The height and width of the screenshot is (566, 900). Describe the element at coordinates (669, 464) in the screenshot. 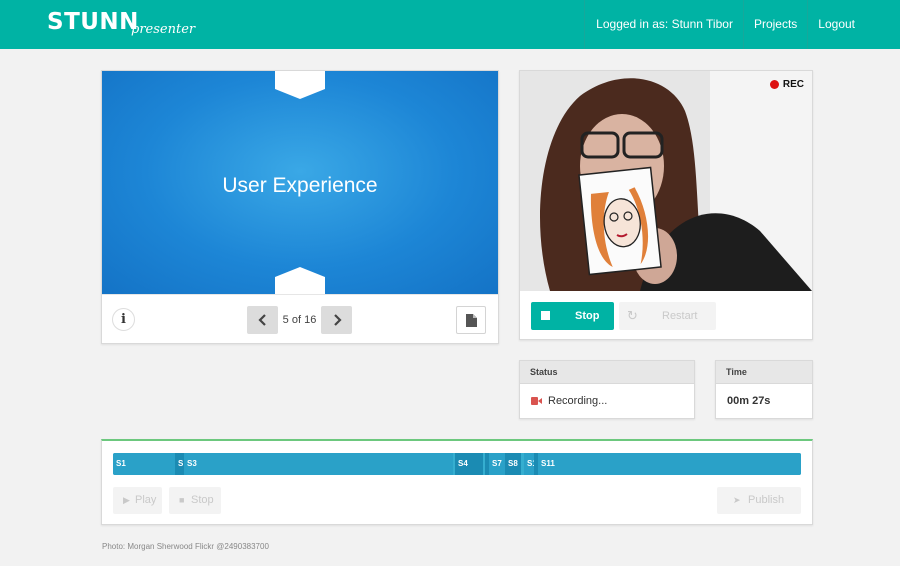

I see `timeline-segment: S11` at that location.